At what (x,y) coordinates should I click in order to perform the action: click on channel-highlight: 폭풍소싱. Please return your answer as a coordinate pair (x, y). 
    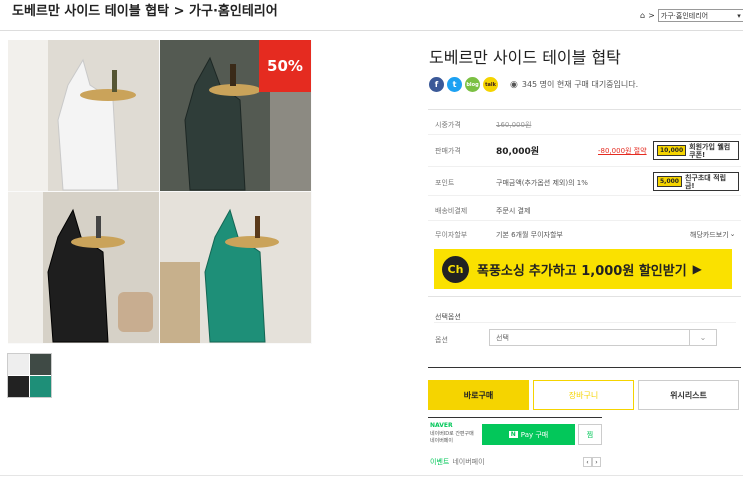
    Looking at the image, I should click on (501, 271).